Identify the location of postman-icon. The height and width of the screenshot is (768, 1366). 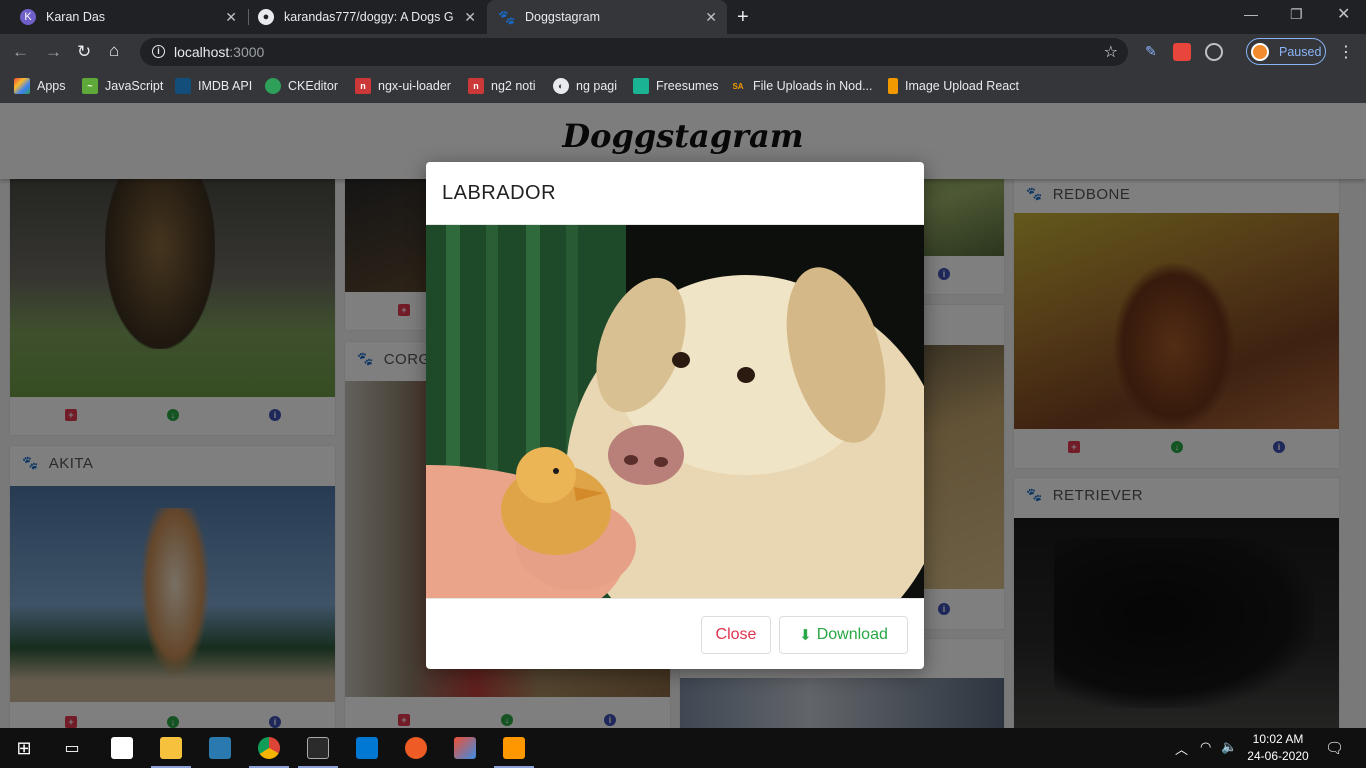
(416, 748).